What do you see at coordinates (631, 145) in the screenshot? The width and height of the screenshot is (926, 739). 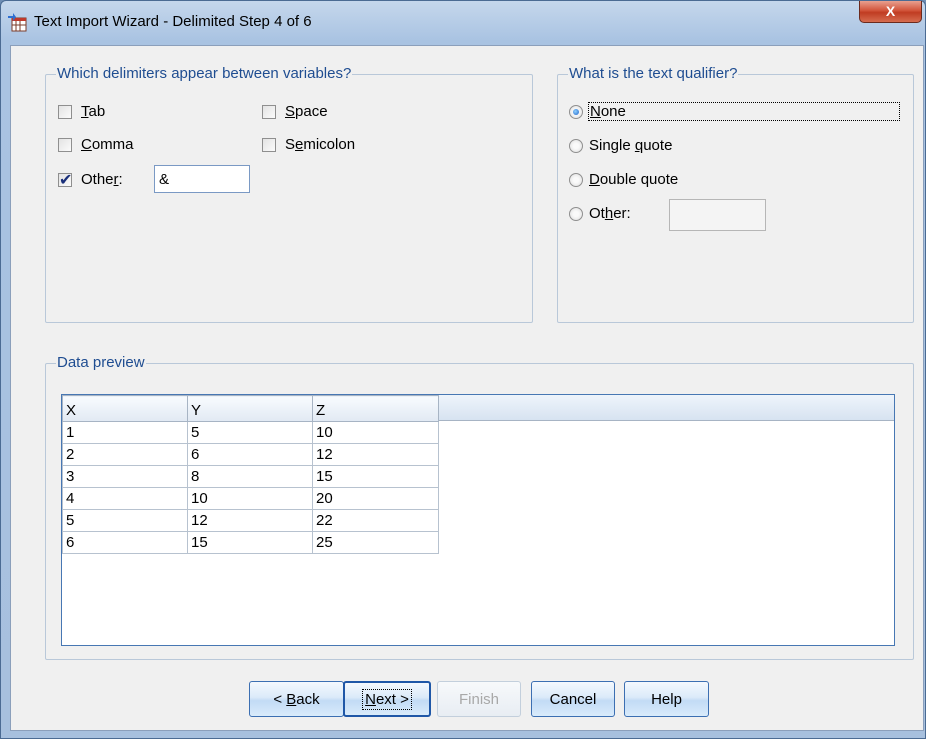 I see `qualifier-single-quote-label: Single quote` at bounding box center [631, 145].